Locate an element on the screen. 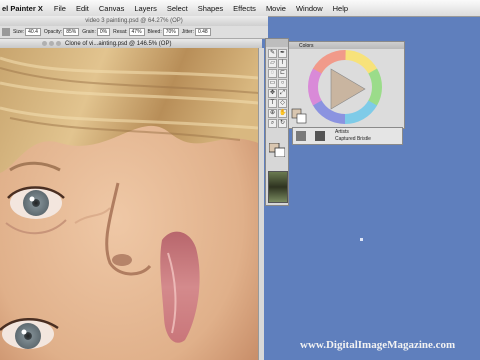 Image resolution: width=480 pixels, height=360 pixels. oval-select-tool-icon: ○ is located at coordinates (282, 83).